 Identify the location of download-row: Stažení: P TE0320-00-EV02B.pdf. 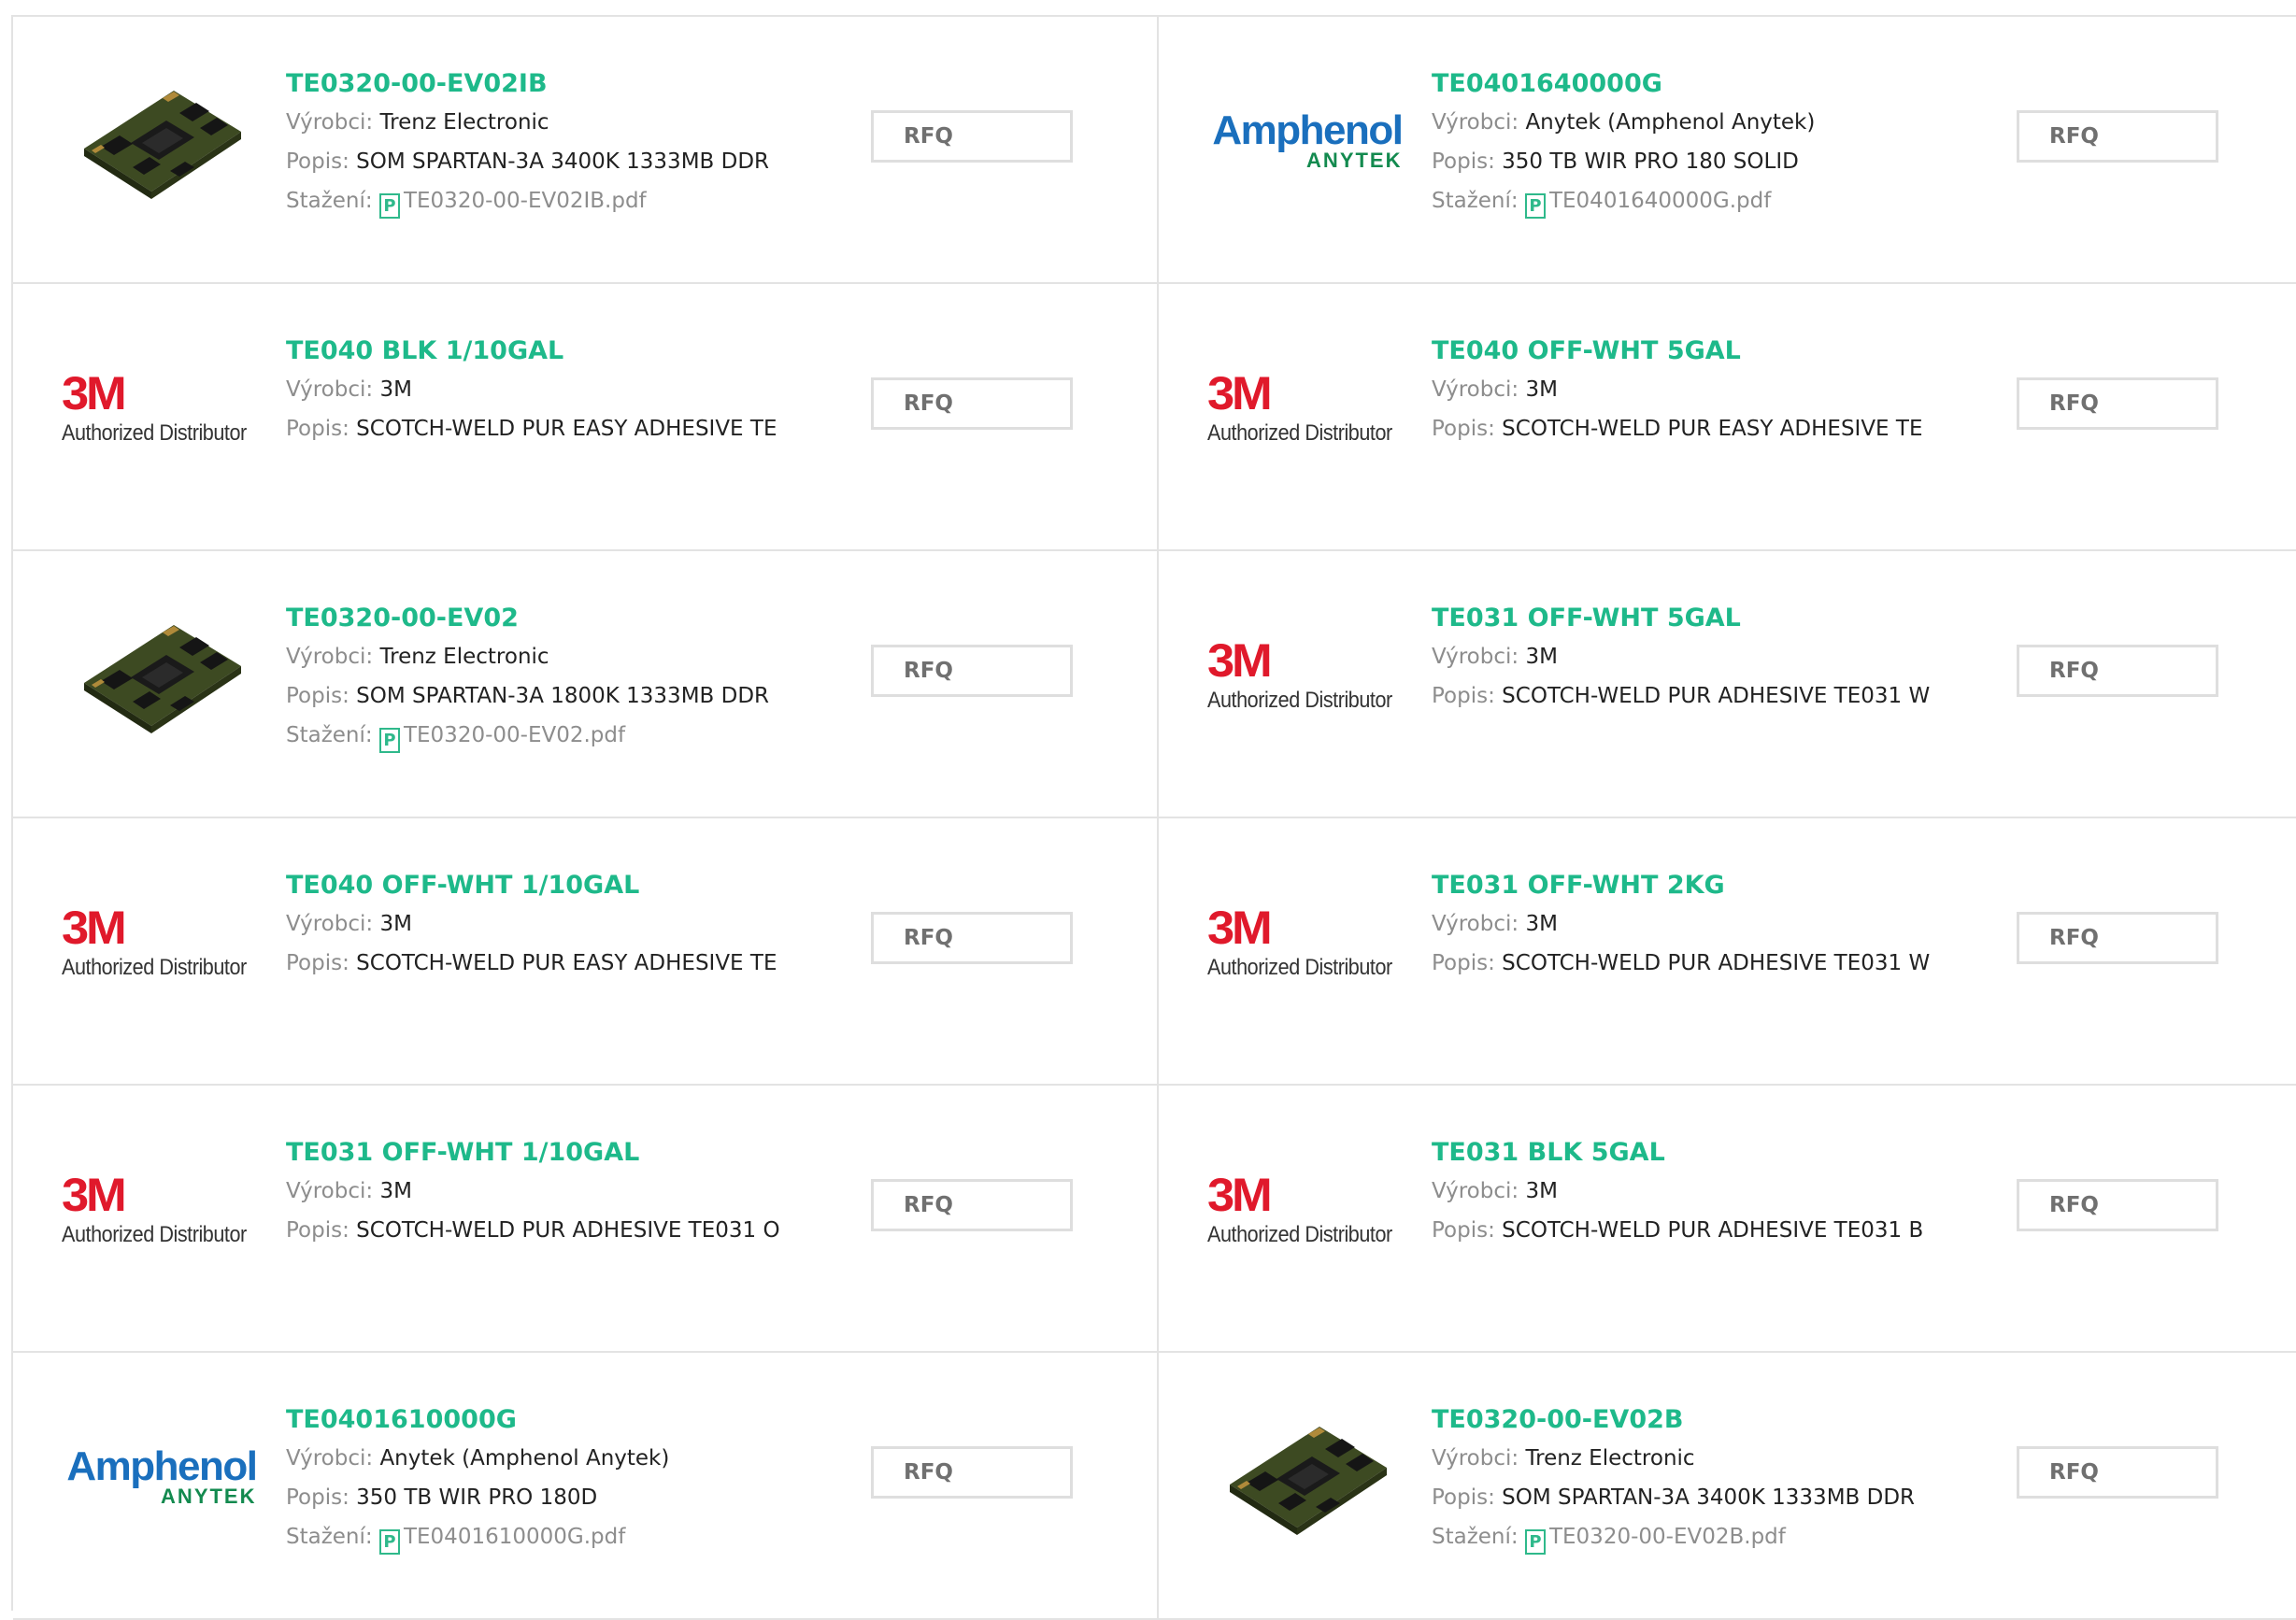
(1693, 1536).